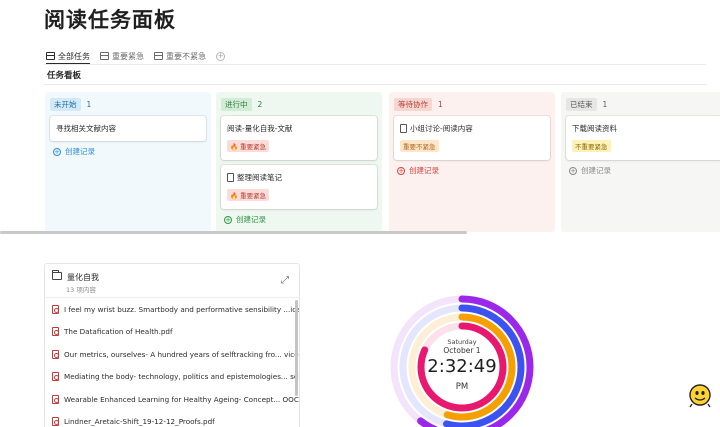 The image size is (720, 427). I want to click on clock-day: Saturday, so click(462, 342).